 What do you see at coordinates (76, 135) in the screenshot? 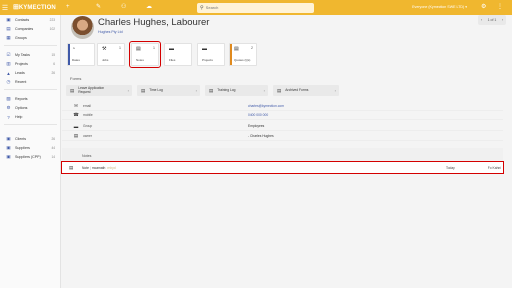
I see `owner-icon: ▤` at bounding box center [76, 135].